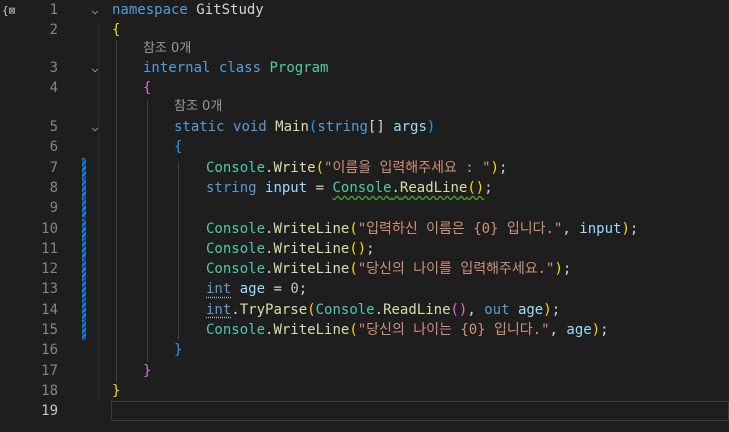 This screenshot has width=729, height=432. I want to click on code-line-9: 9, so click(364, 208).